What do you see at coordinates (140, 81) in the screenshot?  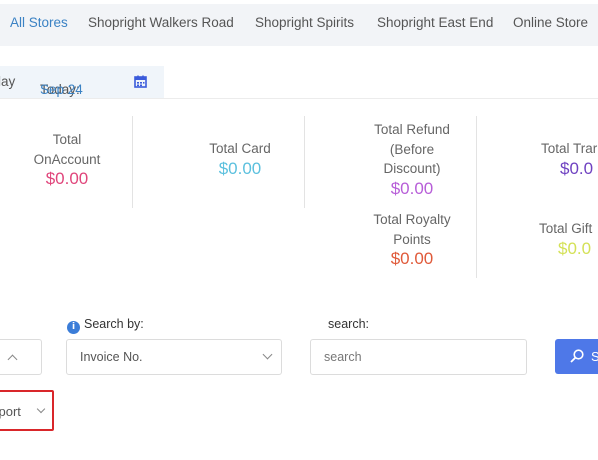 I see `calendar-icon` at bounding box center [140, 81].